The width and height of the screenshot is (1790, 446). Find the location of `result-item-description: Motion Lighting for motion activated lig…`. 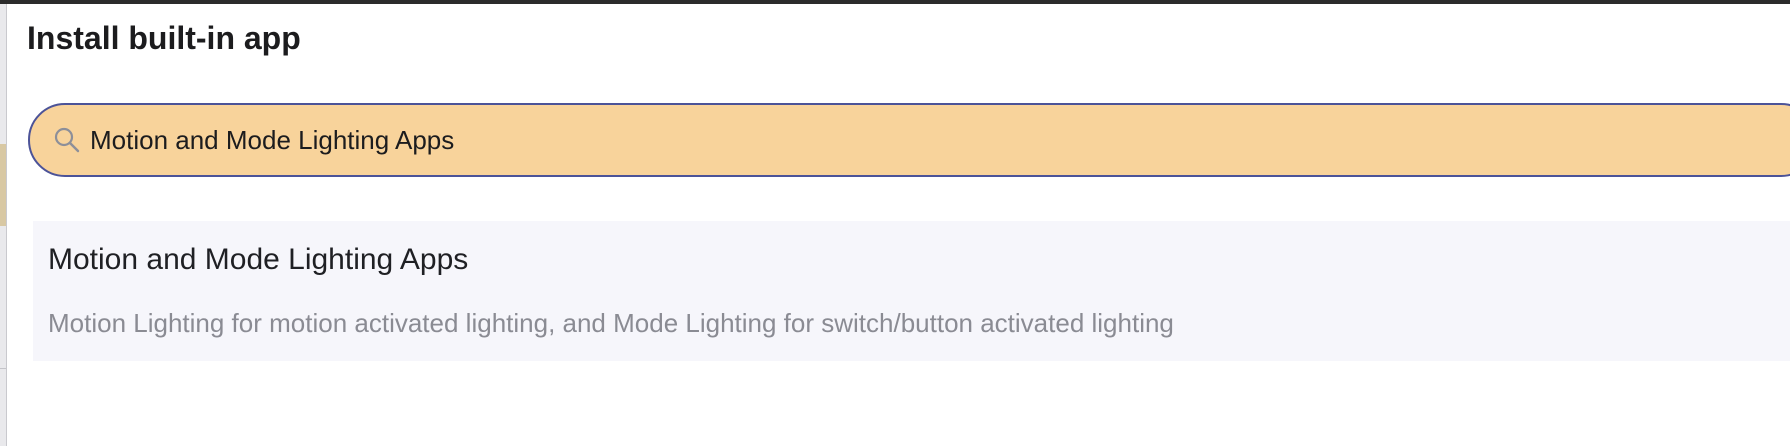

result-item-description: Motion Lighting for motion activated lig… is located at coordinates (611, 323).